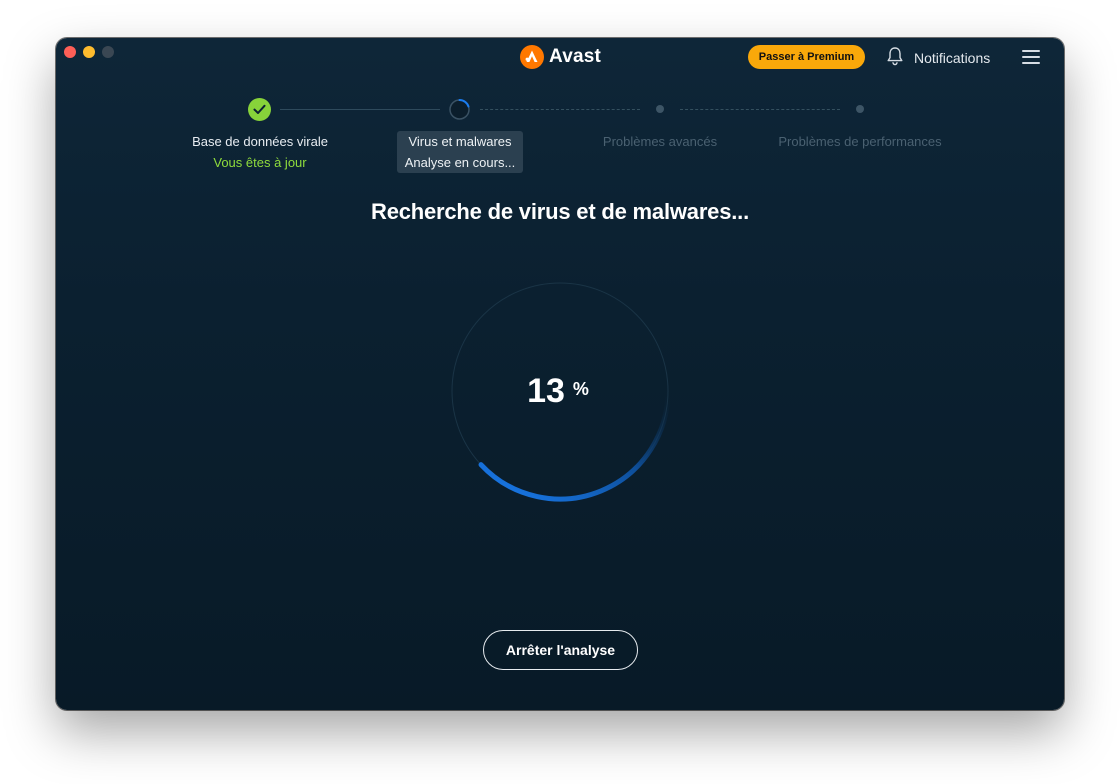 The height and width of the screenshot is (784, 1120). Describe the element at coordinates (260, 162) in the screenshot. I see `step-status: Vous êtes à jour` at that location.